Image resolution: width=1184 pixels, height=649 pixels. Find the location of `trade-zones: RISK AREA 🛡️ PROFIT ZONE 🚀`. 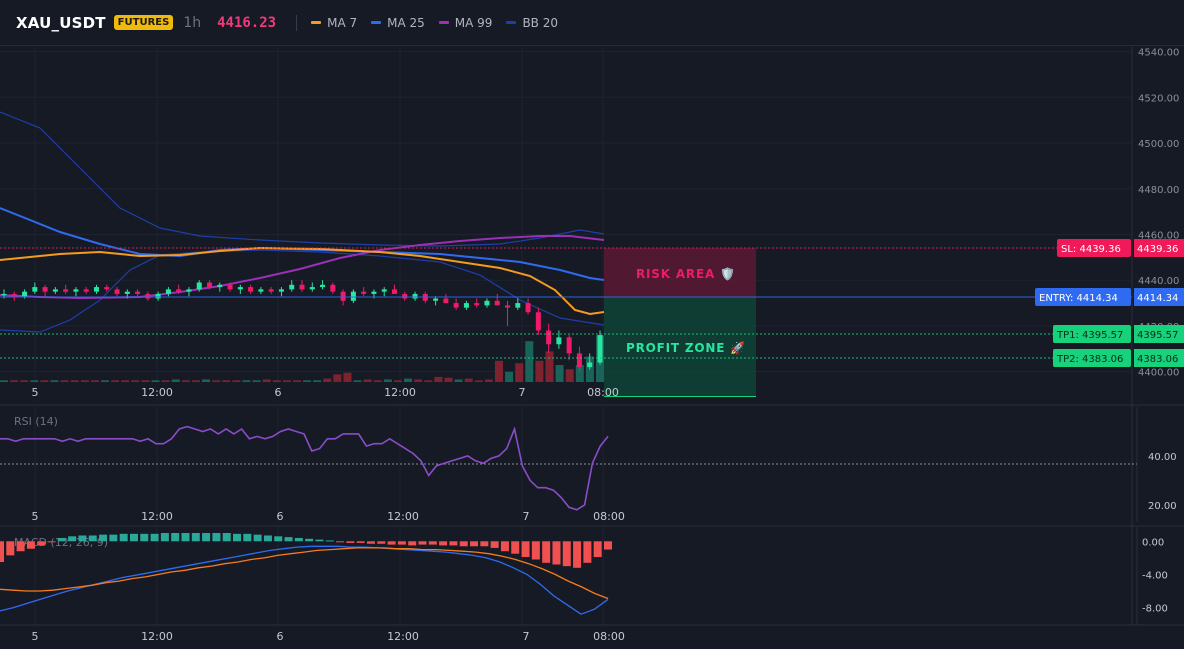

trade-zones: RISK AREA 🛡️ PROFIT ZONE 🚀 is located at coordinates (680, 322).